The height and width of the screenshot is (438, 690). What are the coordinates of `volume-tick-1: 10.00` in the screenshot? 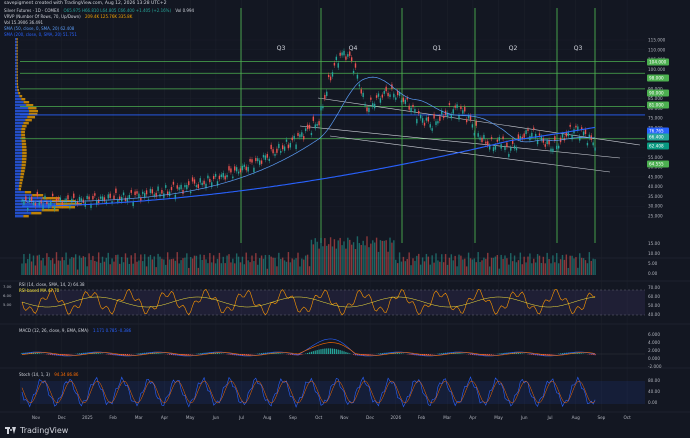 It's located at (654, 253).